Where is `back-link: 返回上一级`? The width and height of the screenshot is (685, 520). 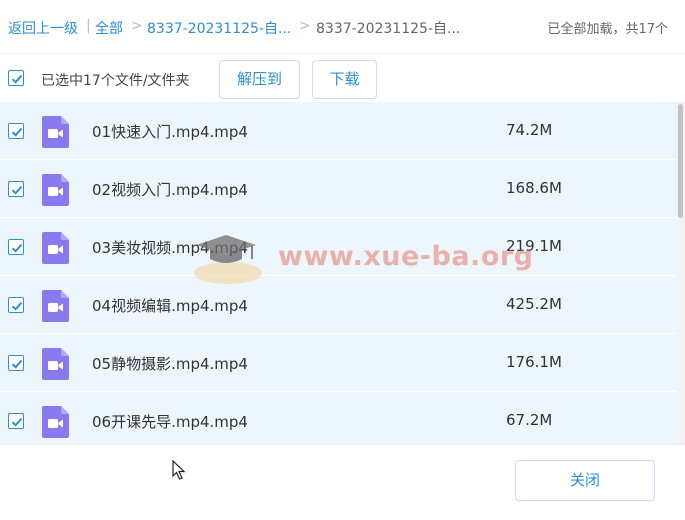 back-link: 返回上一级 is located at coordinates (43, 28).